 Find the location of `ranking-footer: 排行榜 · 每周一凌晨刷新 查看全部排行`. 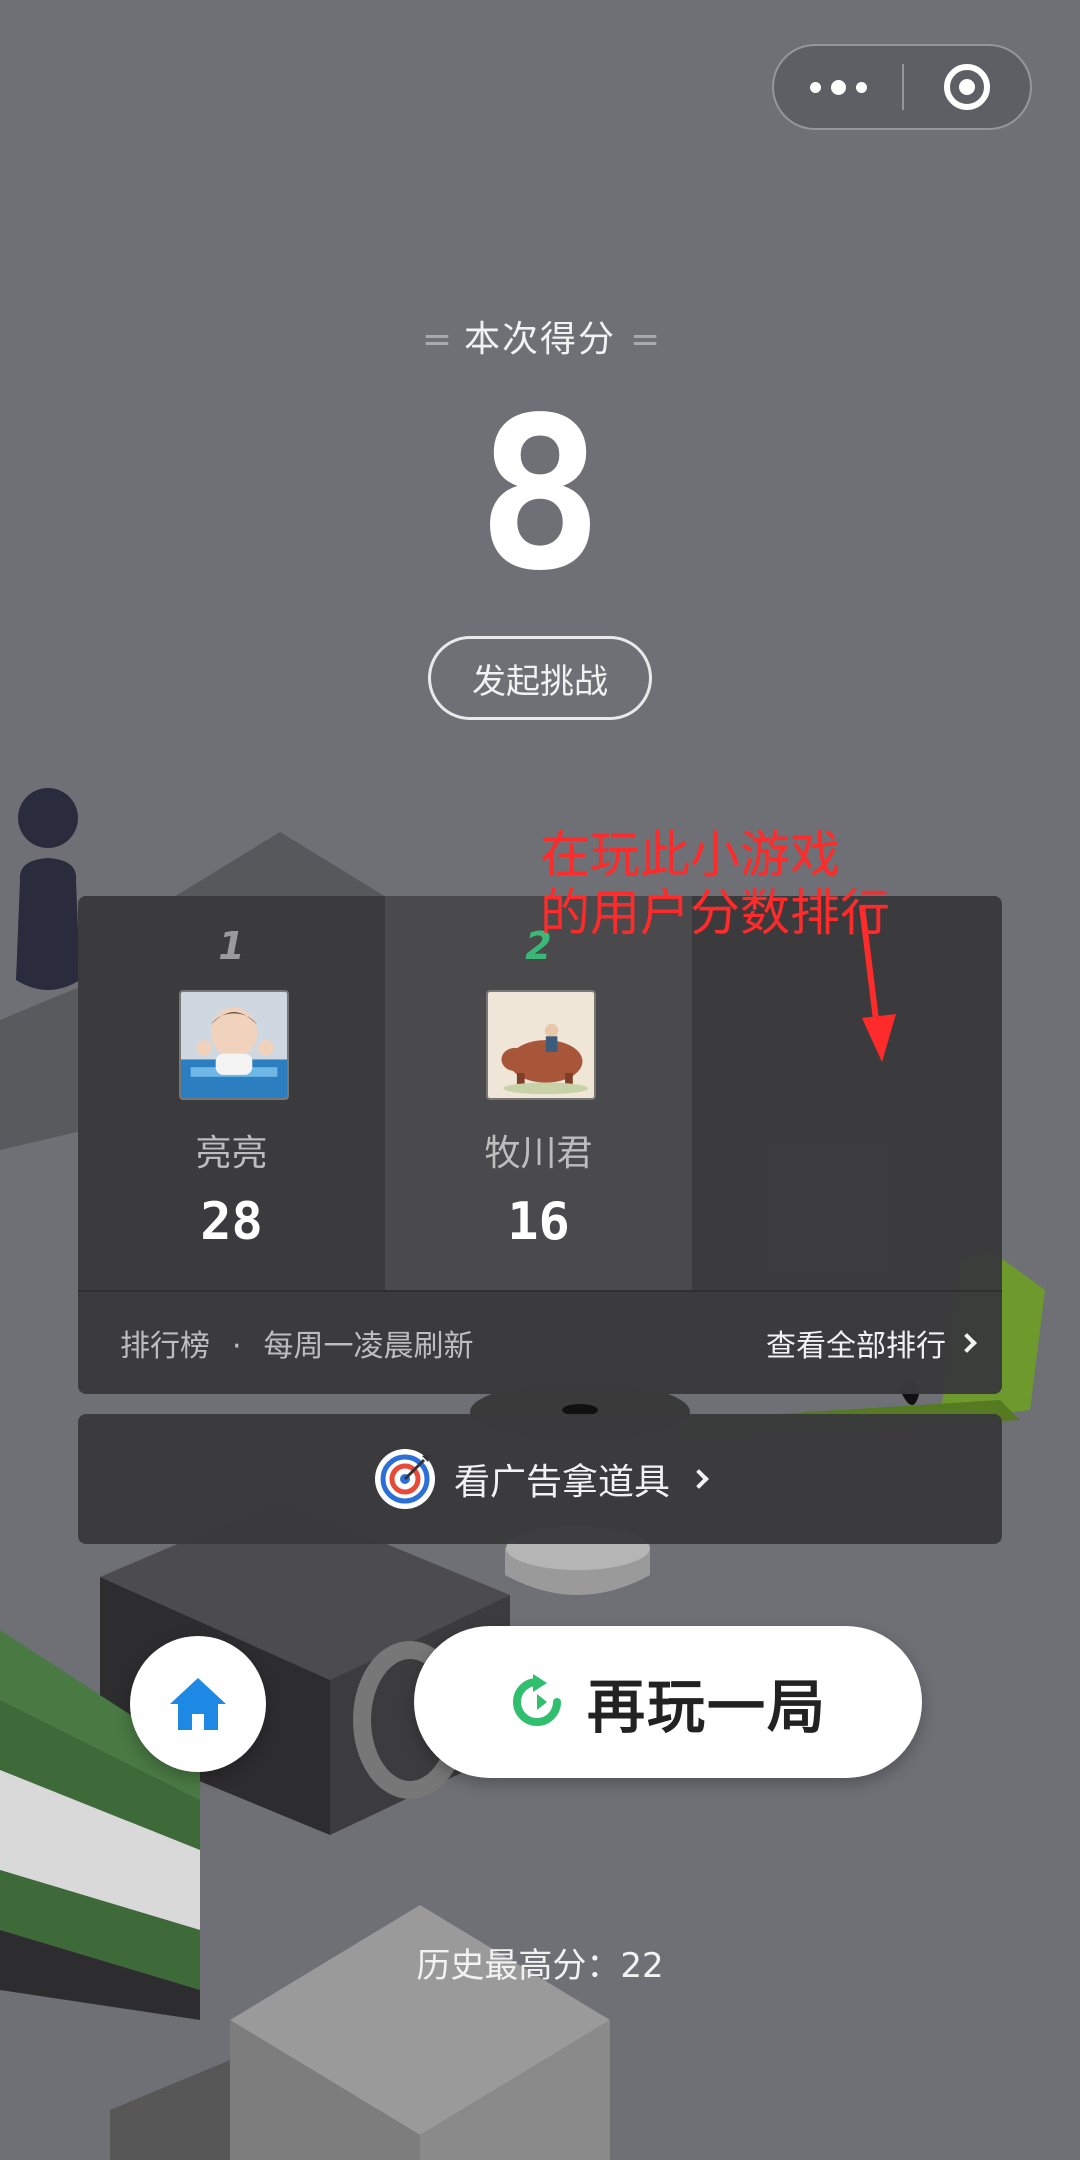

ranking-footer: 排行榜 · 每周一凌晨刷新 查看全部排行 is located at coordinates (540, 1342).